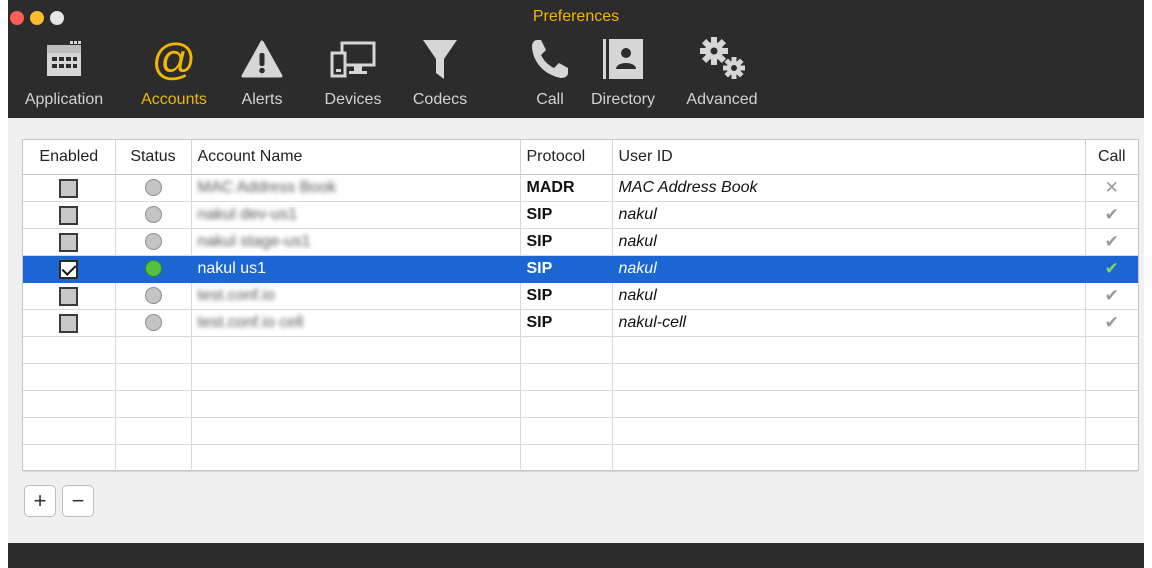  I want to click on calendar-icon, so click(64, 58).